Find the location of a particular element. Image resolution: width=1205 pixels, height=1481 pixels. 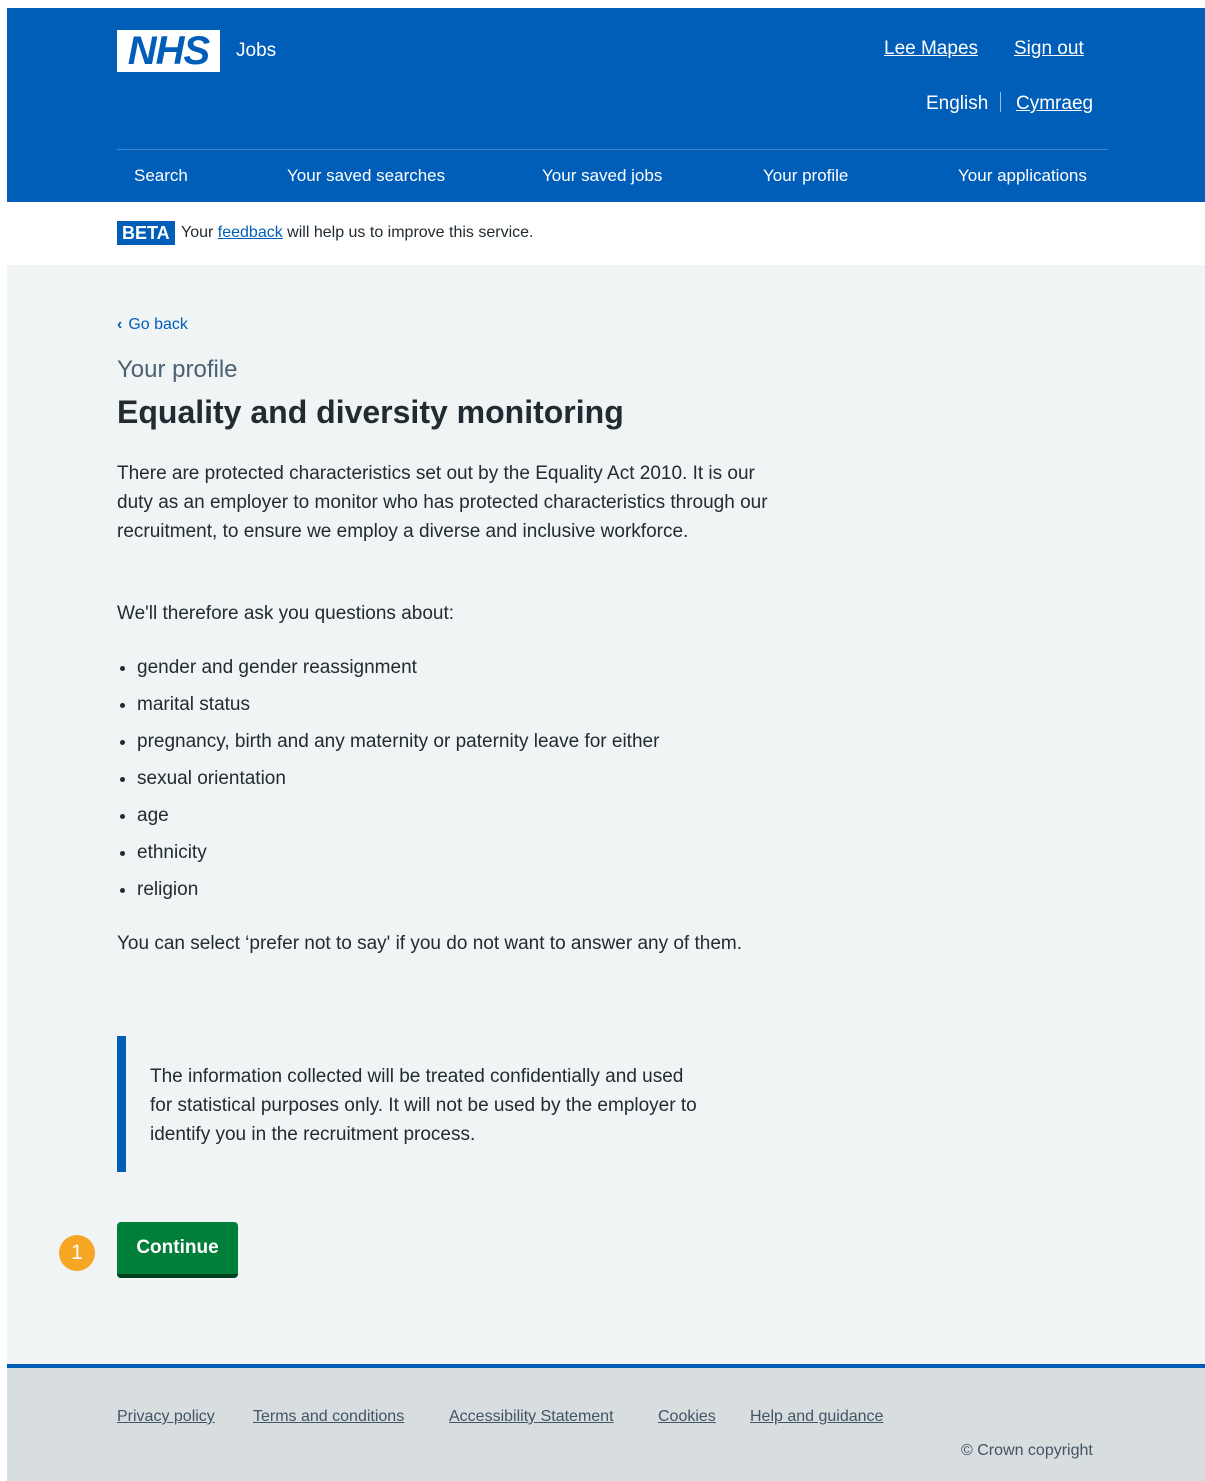

footer-link-privacy: Privacy policy is located at coordinates (166, 1417).